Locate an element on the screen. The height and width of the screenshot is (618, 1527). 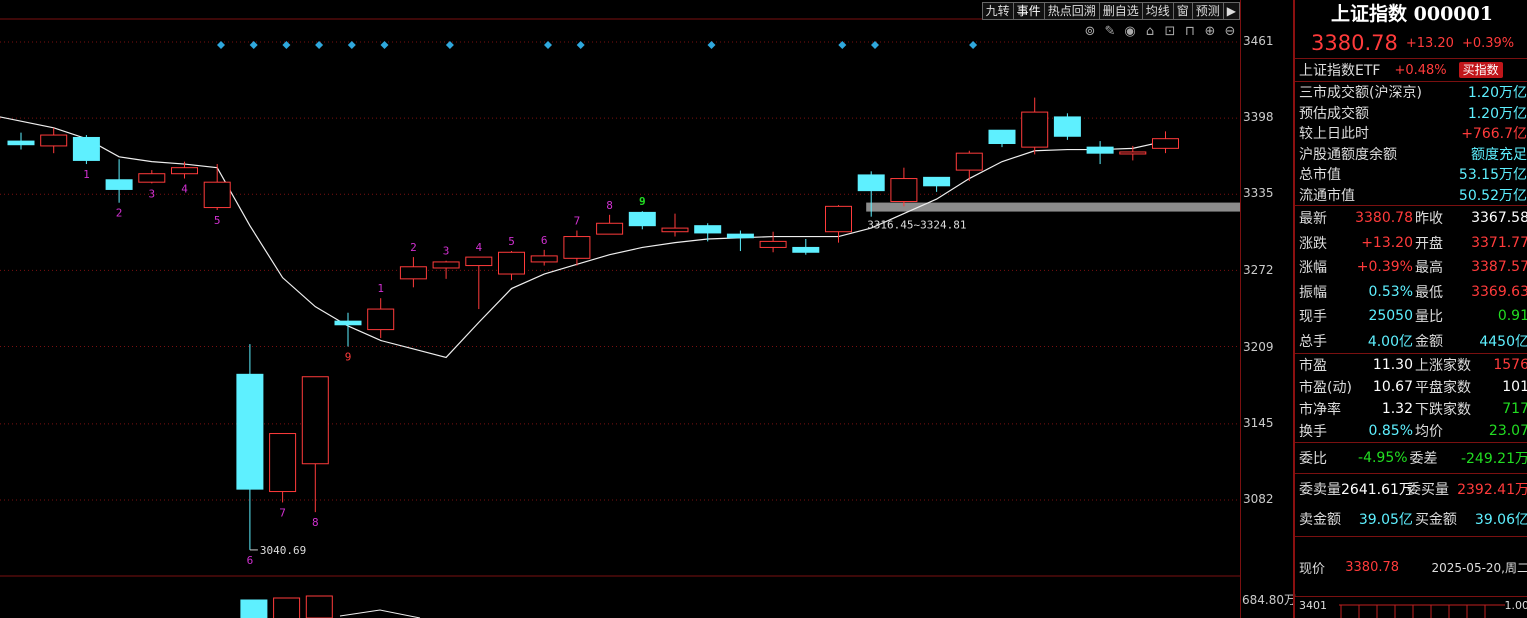
info-row: 沪股通额度余额 额度充足 is located at coordinates (1411, 154).